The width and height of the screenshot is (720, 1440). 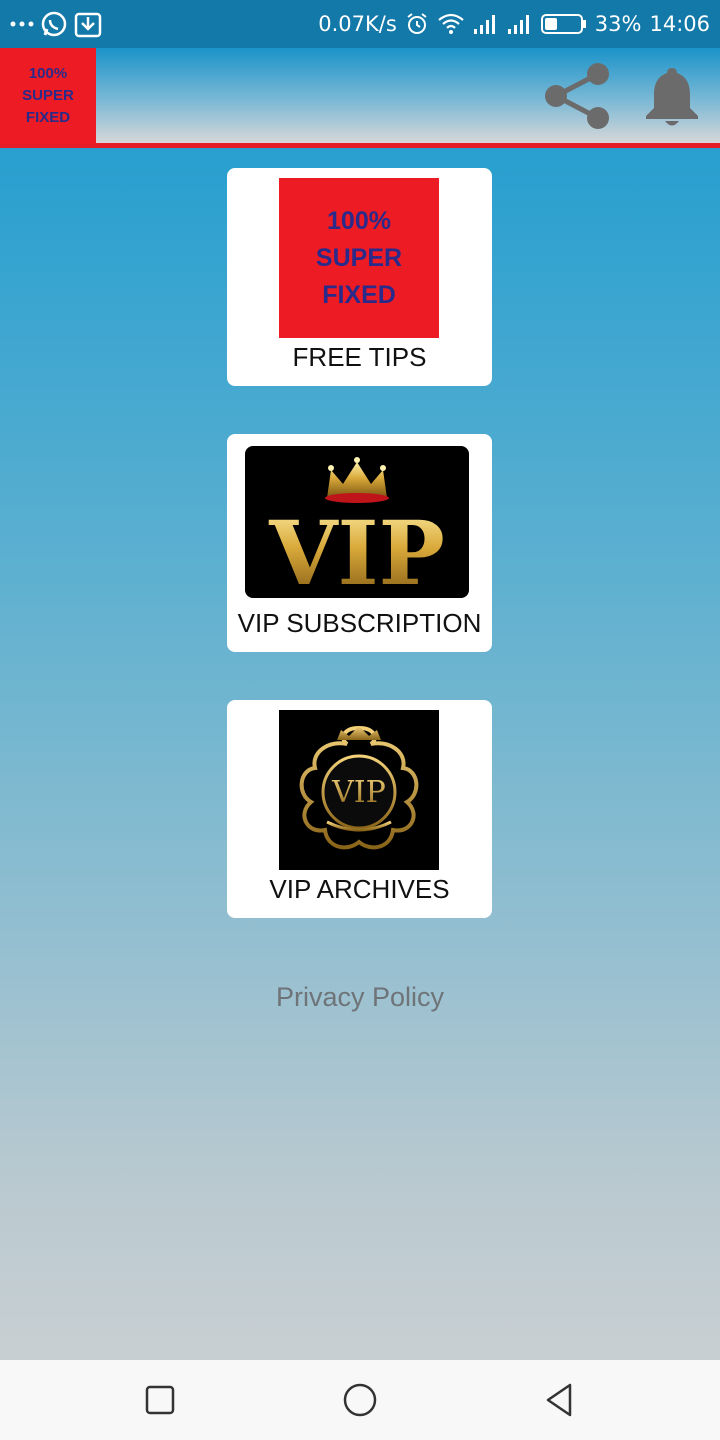 I want to click on status-bar: 0.07K/s 33% 14:06, so click(x=360, y=24).